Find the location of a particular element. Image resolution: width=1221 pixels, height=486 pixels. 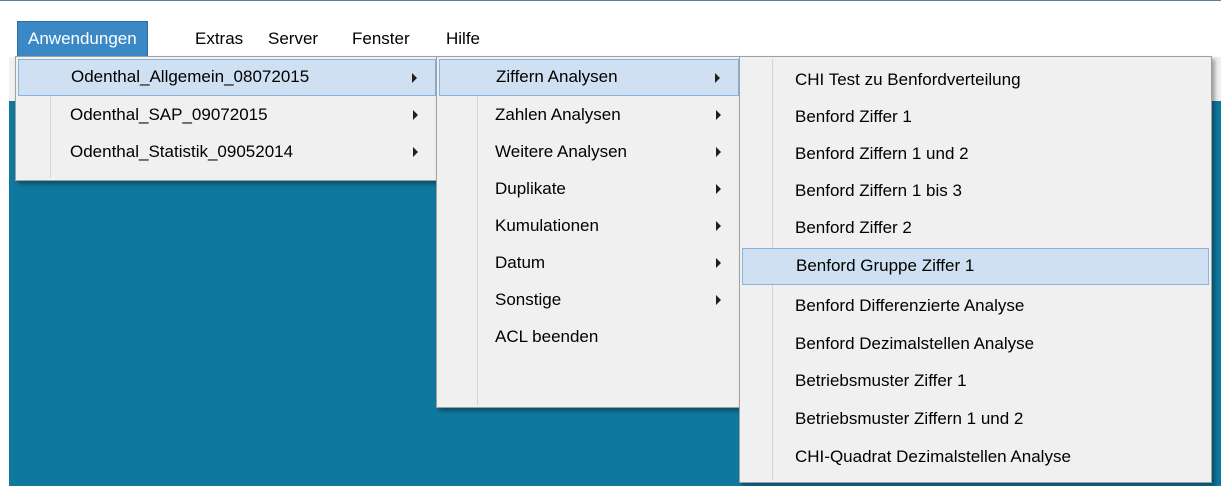

menu-bar: Anwendungen Extras Server Fenster Hilfe is located at coordinates (615, 39).